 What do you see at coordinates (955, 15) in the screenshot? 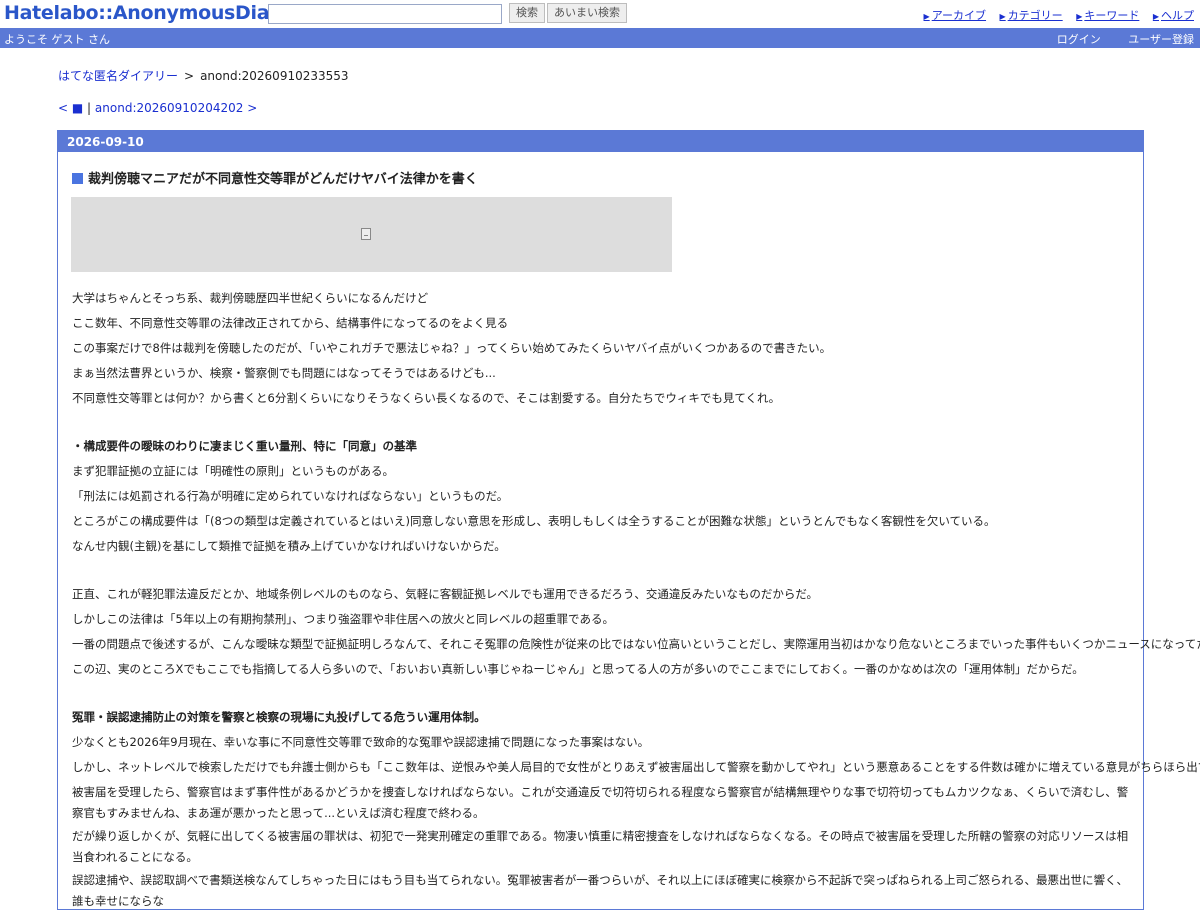
I see `nav-archive: ▶ アーカイブ` at bounding box center [955, 15].